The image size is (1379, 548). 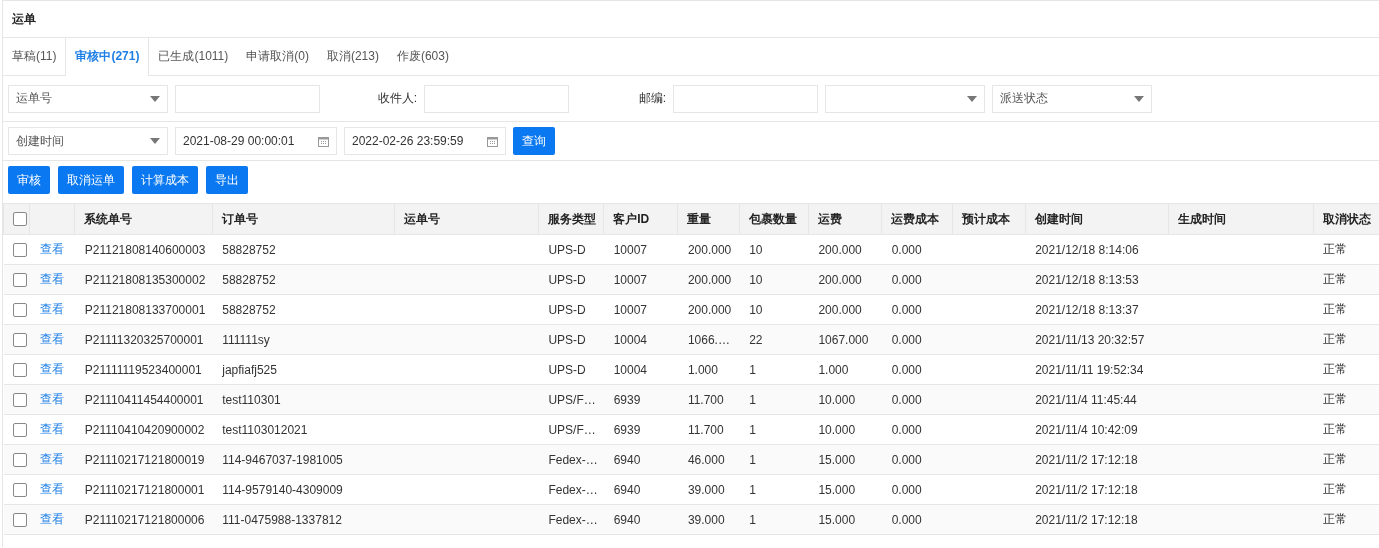 I want to click on table-cell: P21110217121800019, so click(x=144, y=459).